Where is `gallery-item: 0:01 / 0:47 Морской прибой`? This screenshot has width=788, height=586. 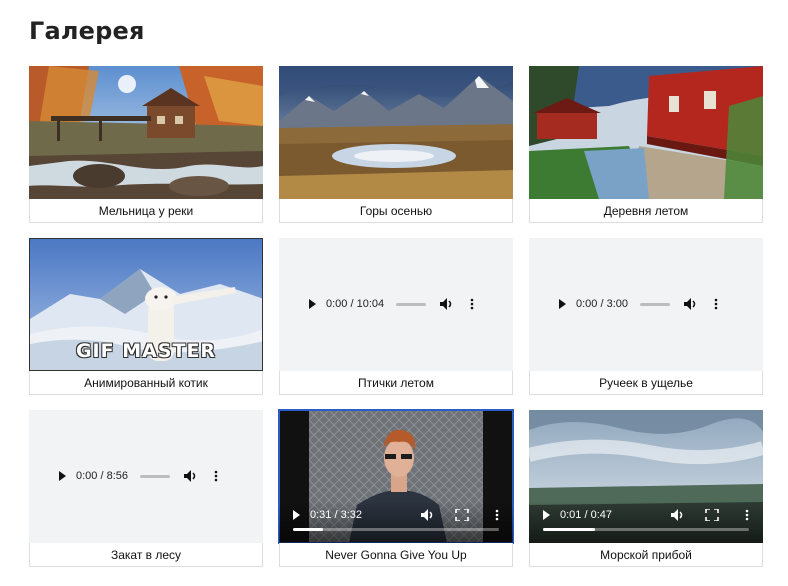
gallery-item: 0:01 / 0:47 Морской прибой is located at coordinates (646, 488).